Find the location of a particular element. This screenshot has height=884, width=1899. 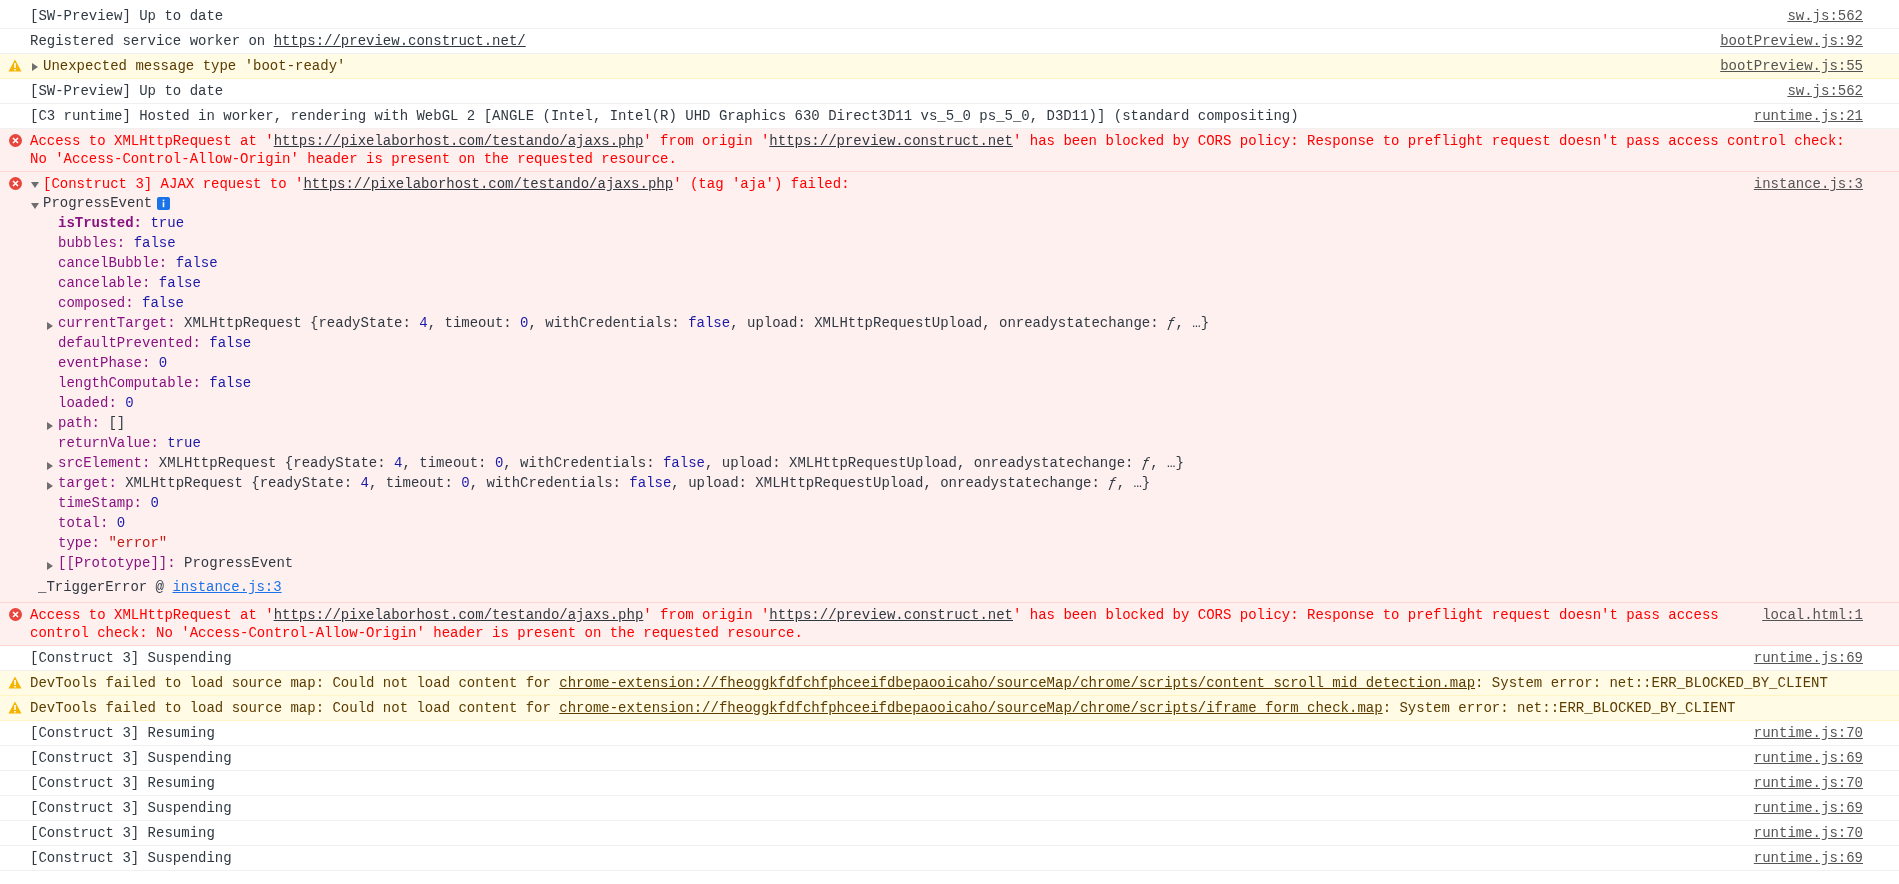

url-link: chrome-extension://fheoggkfdfchfphceeifdbepaooicaho/sourceMap/chrome/scripts/iframe_form_check.map is located at coordinates (971, 708).